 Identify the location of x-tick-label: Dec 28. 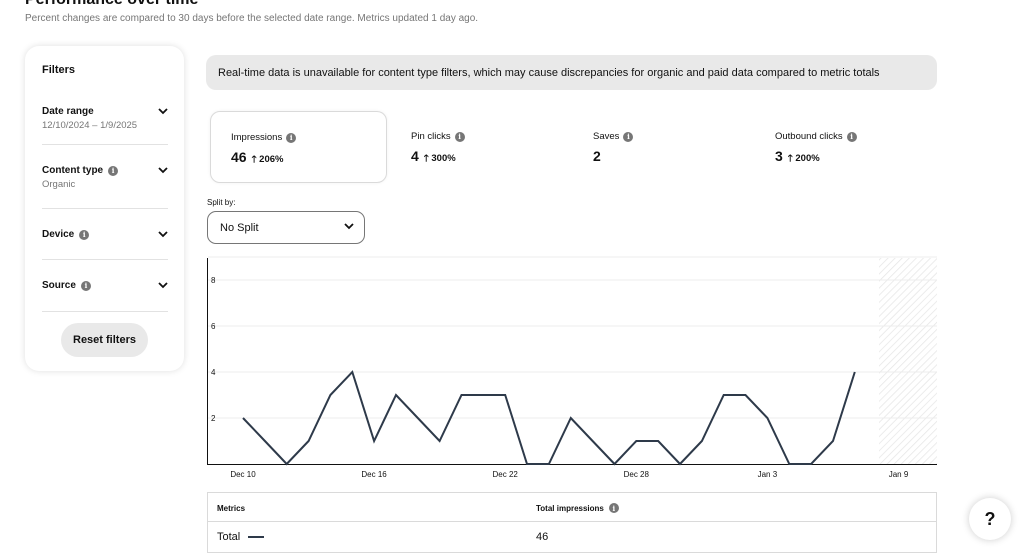
(637, 474).